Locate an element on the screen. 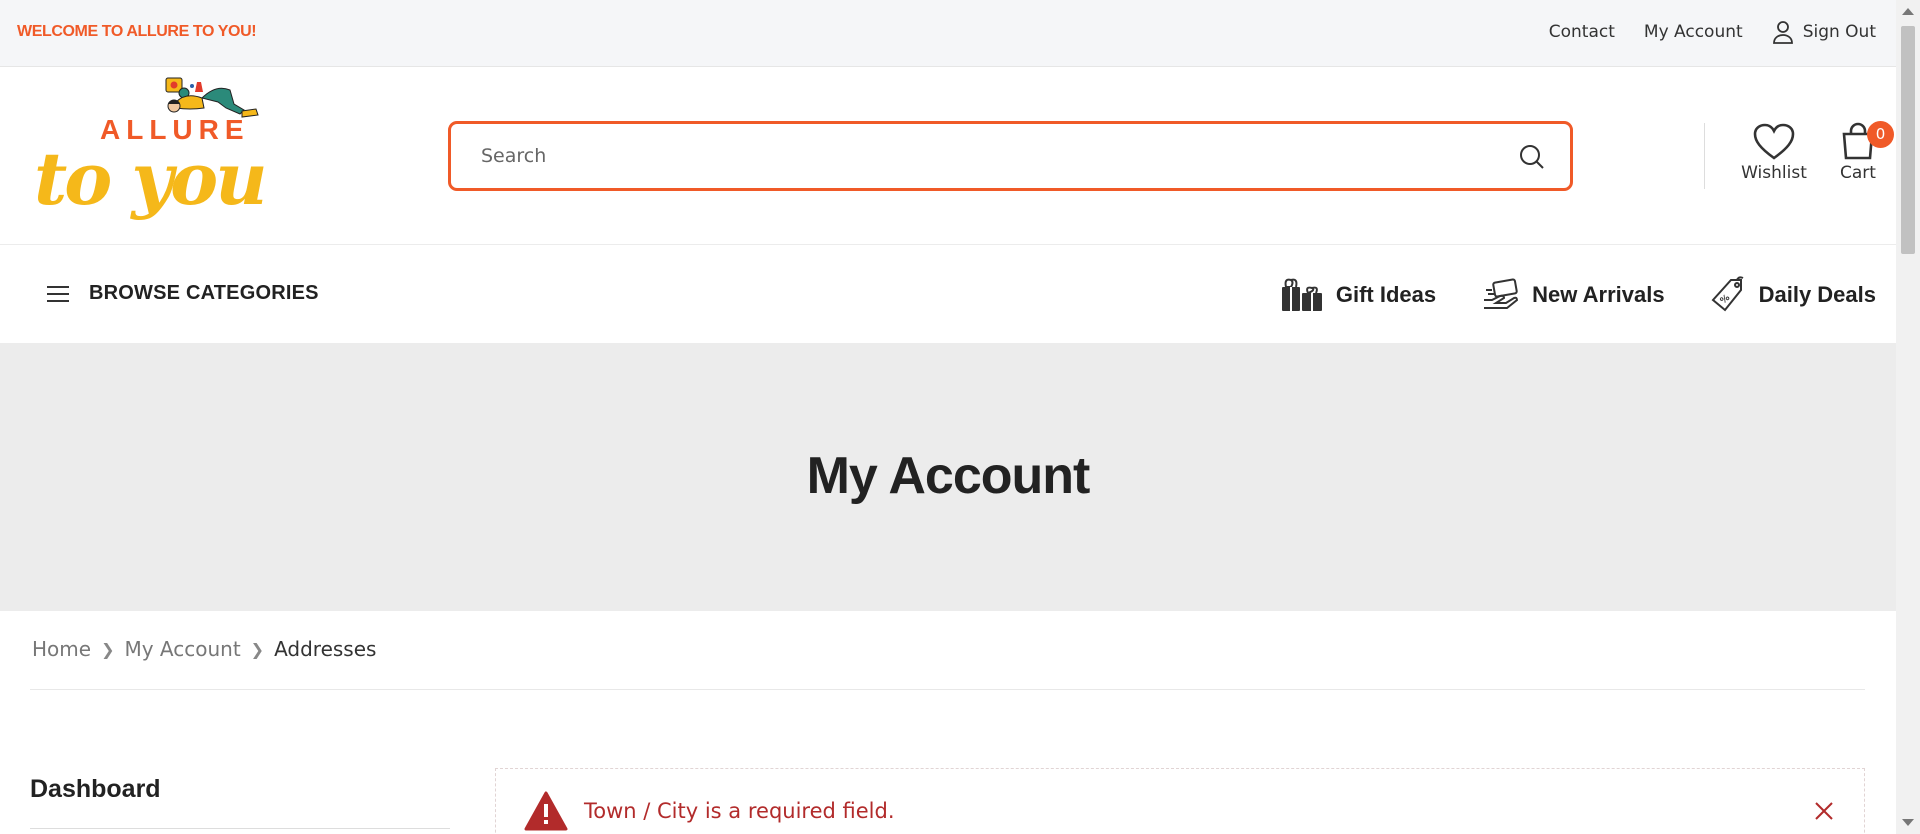  cart-label: Cart is located at coordinates (1858, 173).